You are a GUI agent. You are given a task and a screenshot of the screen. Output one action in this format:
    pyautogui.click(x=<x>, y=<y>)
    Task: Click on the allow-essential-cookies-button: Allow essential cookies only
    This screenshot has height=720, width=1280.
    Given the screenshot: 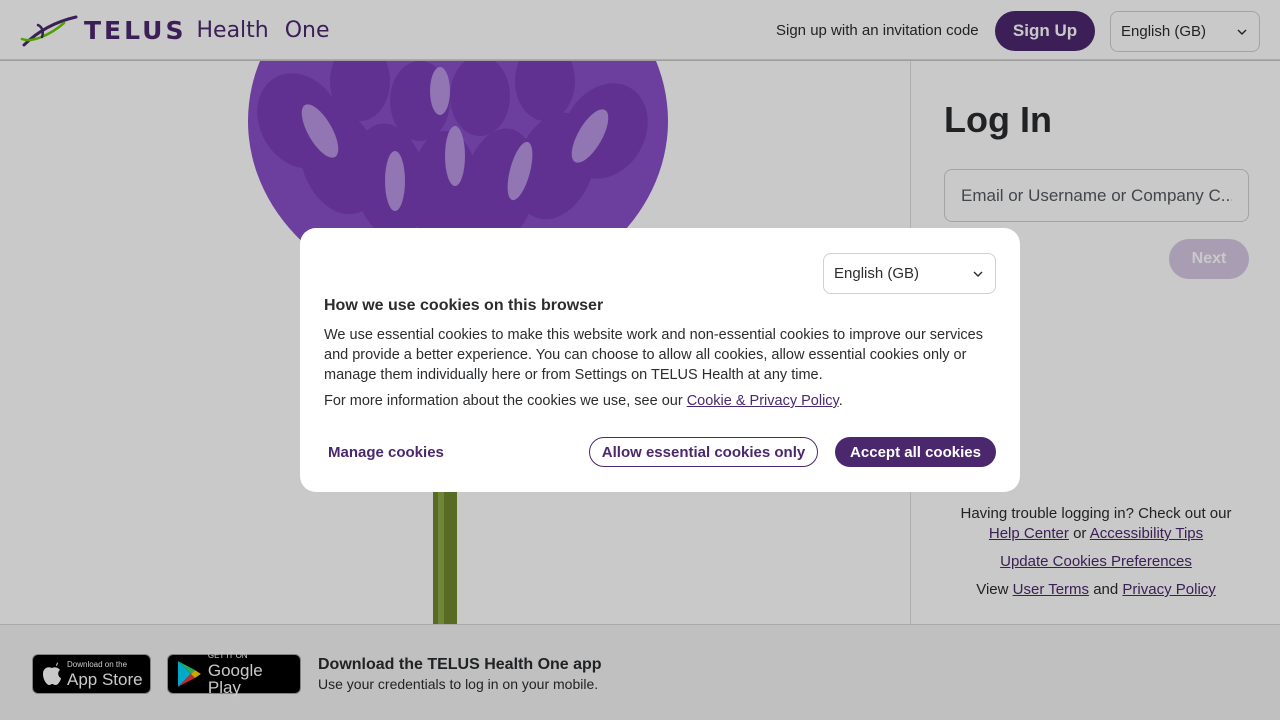 What is the action you would take?
    pyautogui.click(x=703, y=452)
    